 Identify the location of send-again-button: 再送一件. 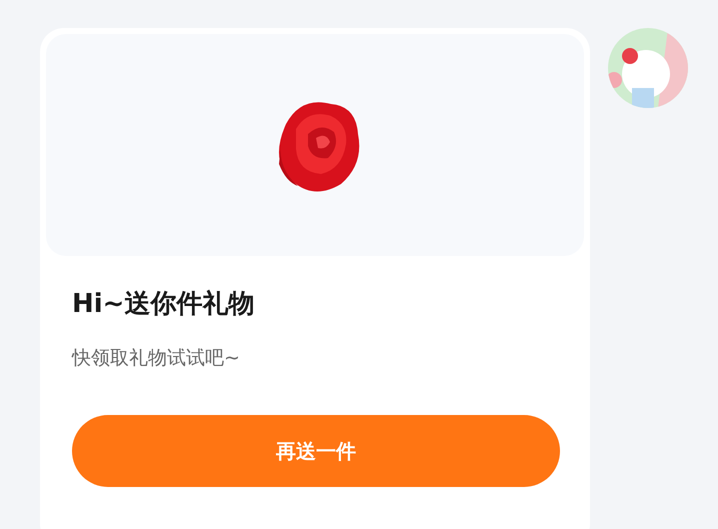
(316, 451).